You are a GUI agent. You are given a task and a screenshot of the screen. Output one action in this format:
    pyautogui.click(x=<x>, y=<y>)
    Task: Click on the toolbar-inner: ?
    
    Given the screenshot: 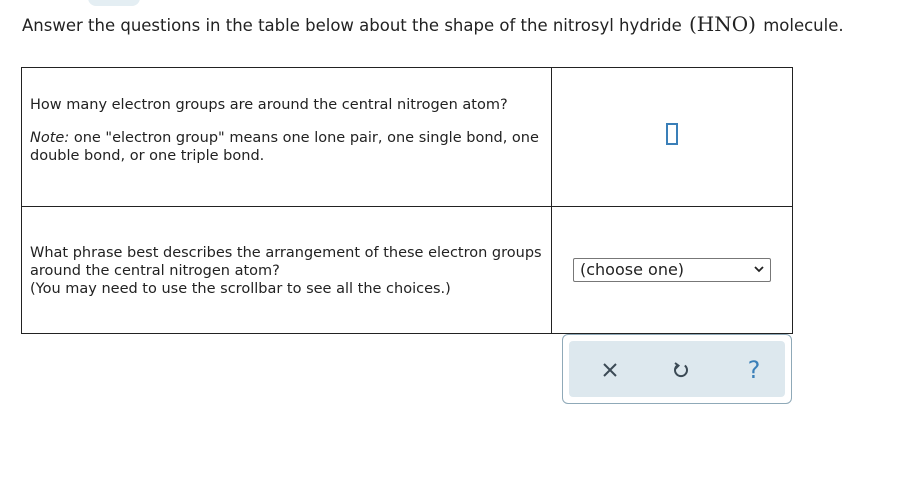 What is the action you would take?
    pyautogui.click(x=677, y=369)
    